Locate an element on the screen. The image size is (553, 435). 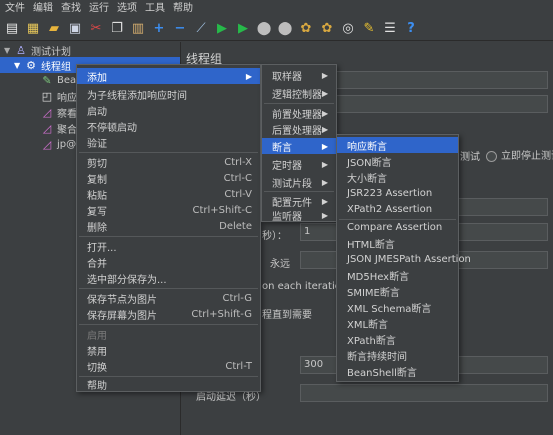
menu-item-add-response-time: 为子线程添加响应时间 is located at coordinates (168, 94).